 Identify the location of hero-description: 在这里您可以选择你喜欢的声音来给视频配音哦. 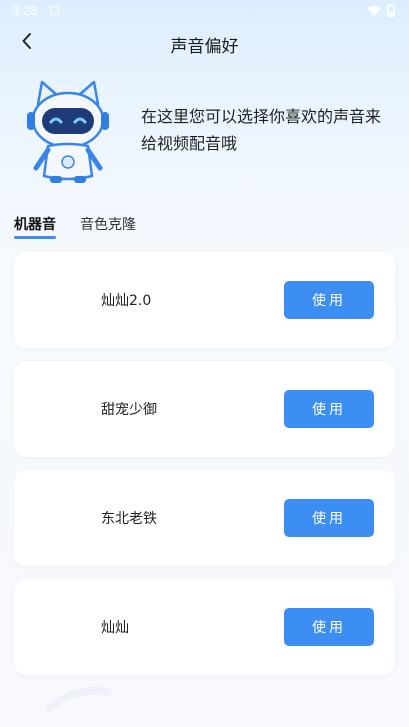
(261, 130).